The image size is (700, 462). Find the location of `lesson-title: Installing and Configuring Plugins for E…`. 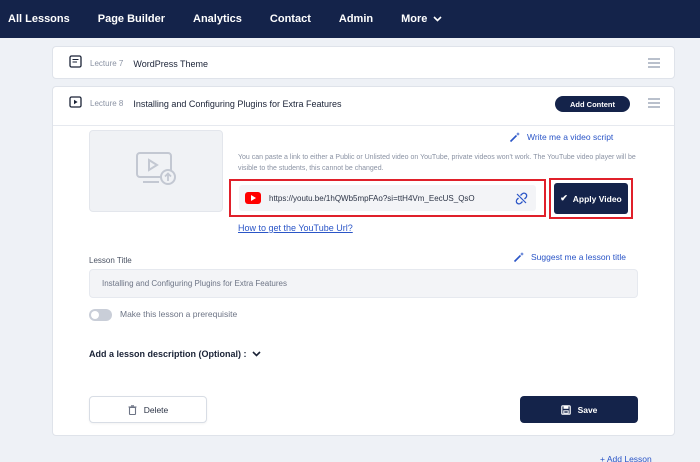

lesson-title: Installing and Configuring Plugins for E… is located at coordinates (237, 103).